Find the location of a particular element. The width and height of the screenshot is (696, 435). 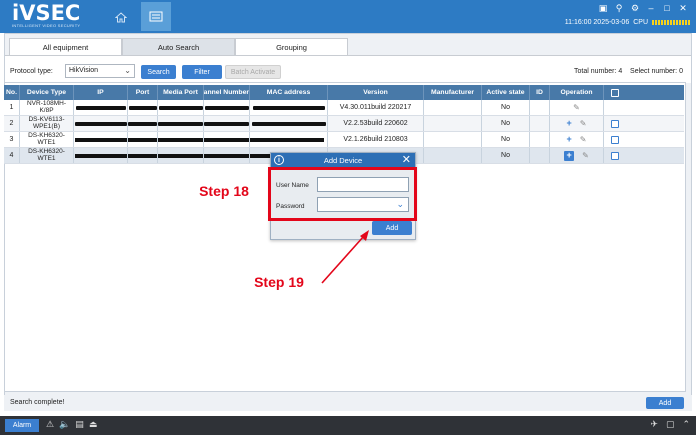

step-19-arrow is located at coordinates (345, 257).